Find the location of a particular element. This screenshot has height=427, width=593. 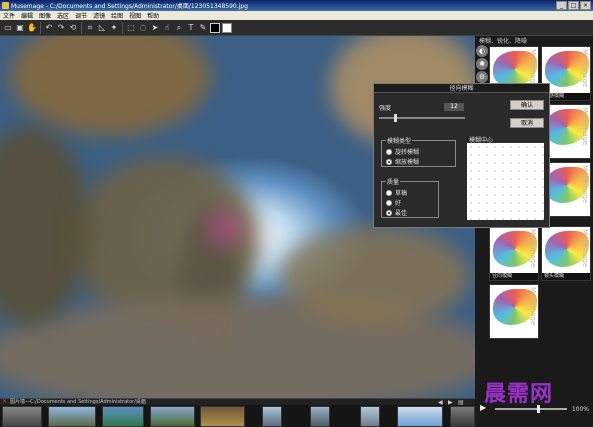

maximize-button: □ is located at coordinates (573, 5).